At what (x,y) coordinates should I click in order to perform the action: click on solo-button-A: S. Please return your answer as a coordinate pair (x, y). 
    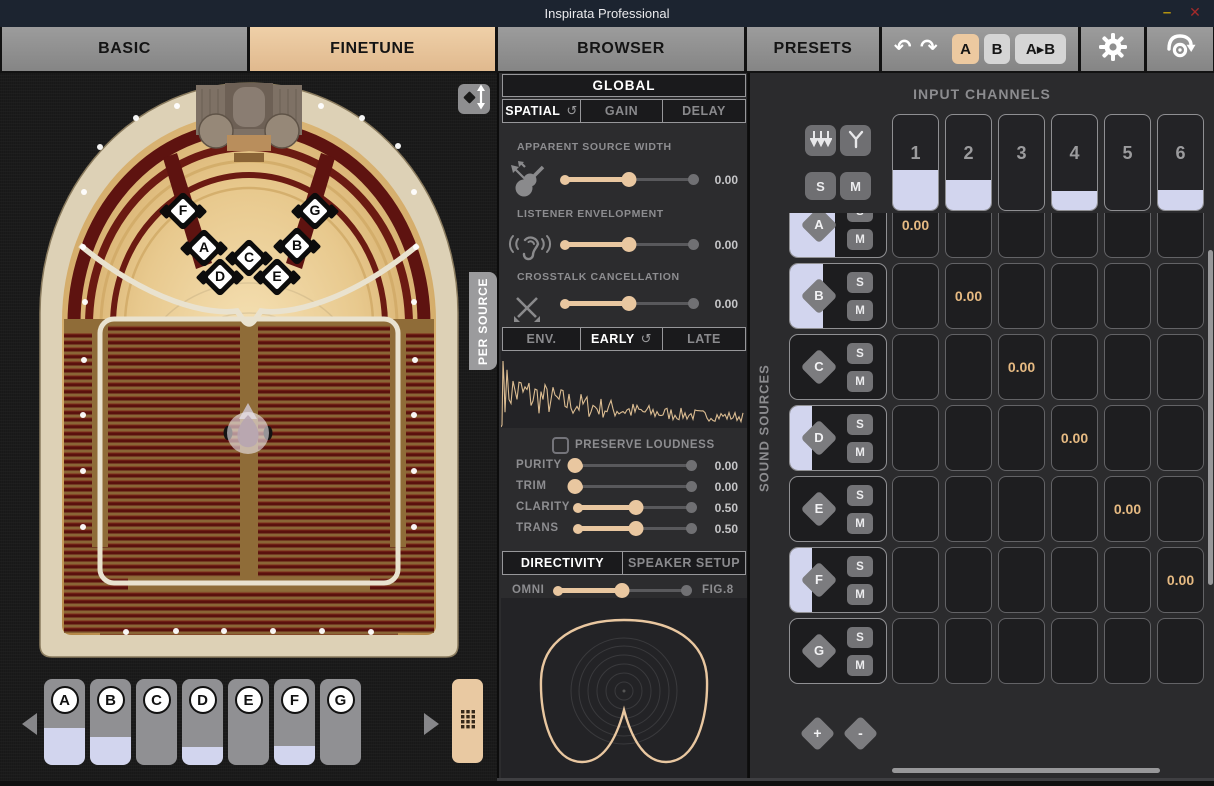
    Looking at the image, I should click on (860, 217).